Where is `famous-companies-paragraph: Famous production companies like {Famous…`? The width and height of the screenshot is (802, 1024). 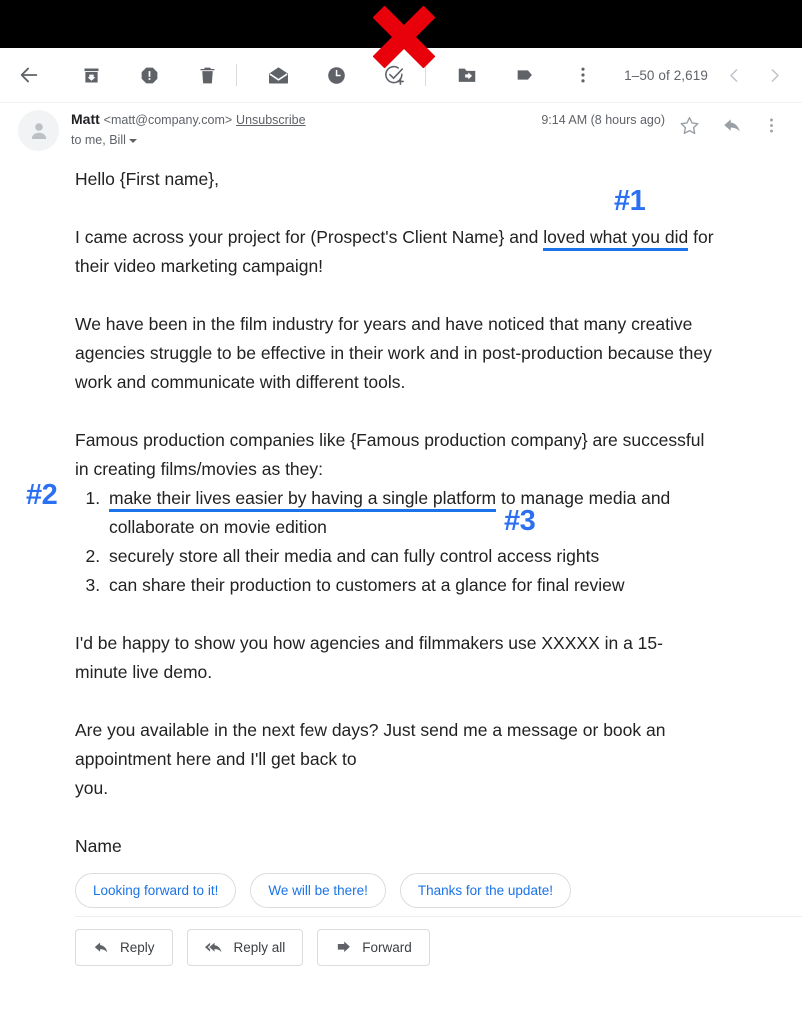
famous-companies-paragraph: Famous production companies like {Famous… is located at coordinates (390, 454).